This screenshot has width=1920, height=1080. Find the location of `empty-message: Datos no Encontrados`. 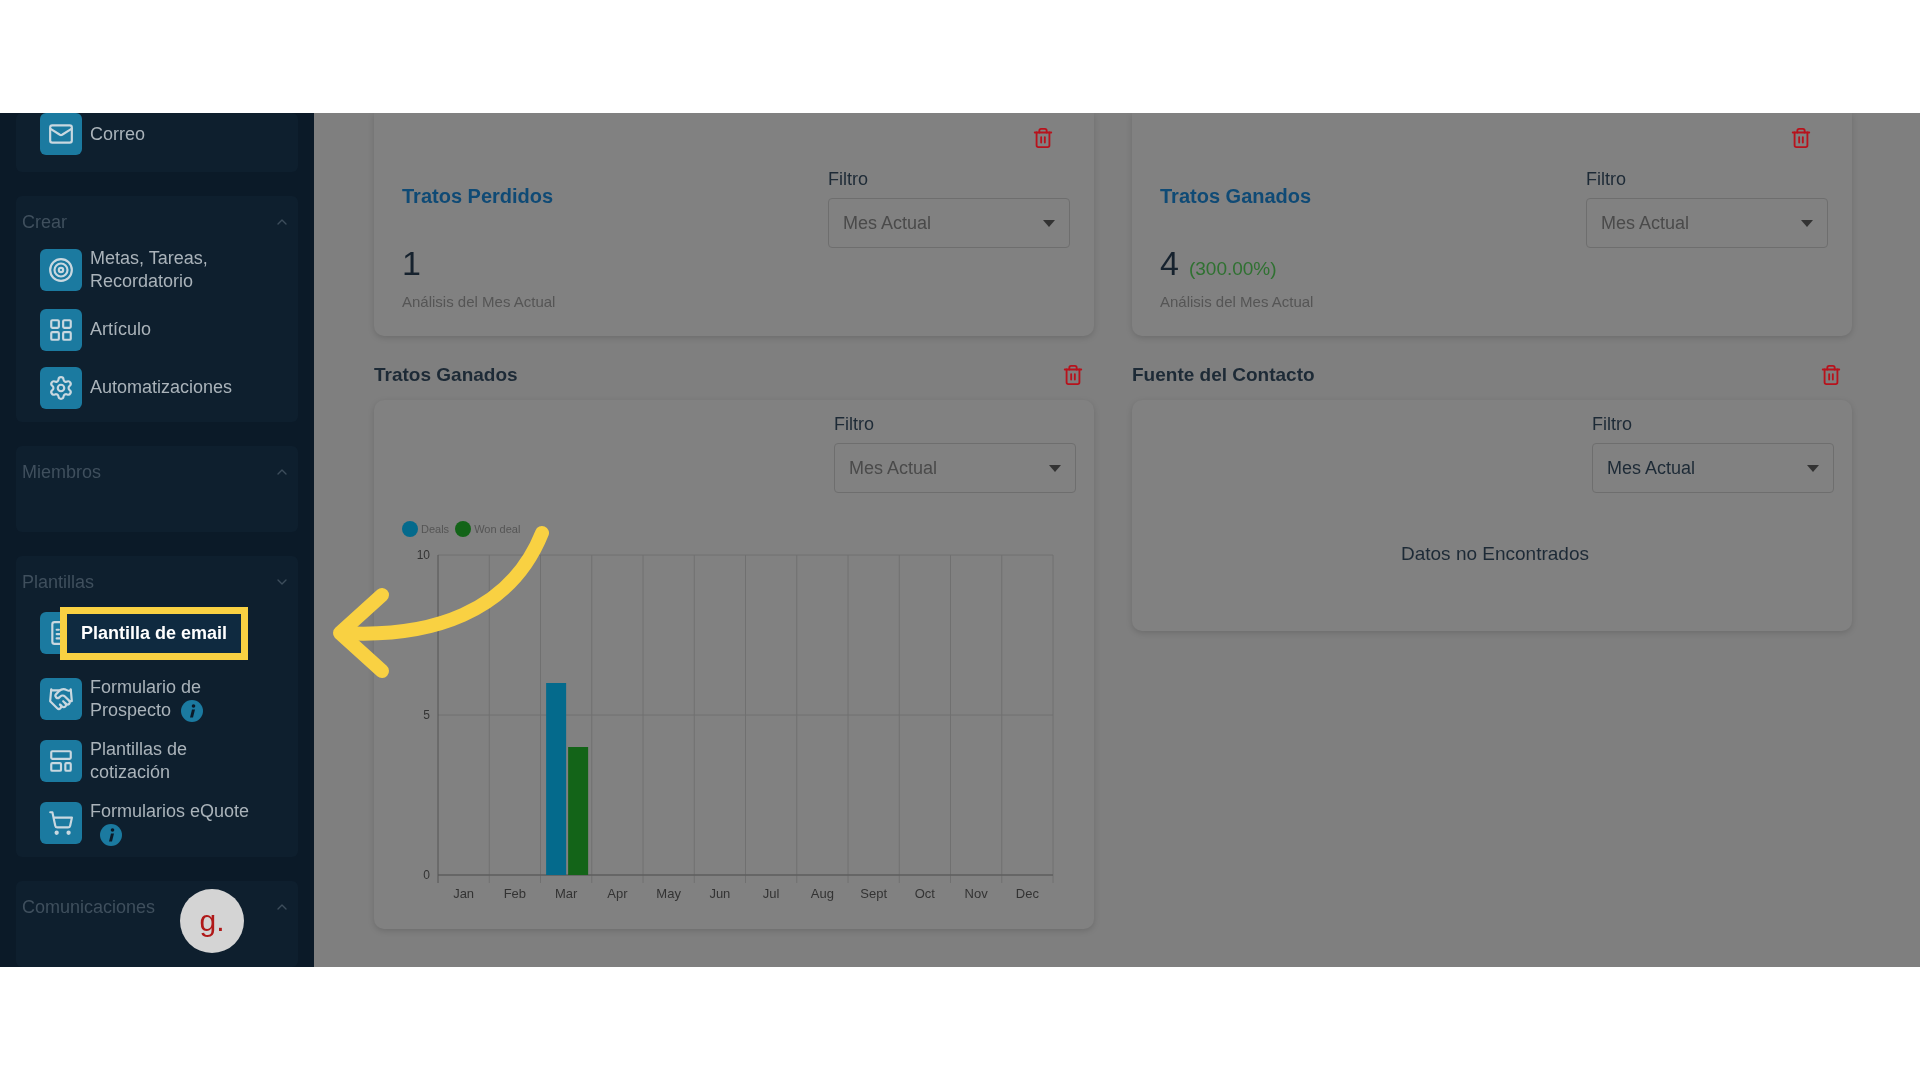

empty-message: Datos no Encontrados is located at coordinates (1495, 554).